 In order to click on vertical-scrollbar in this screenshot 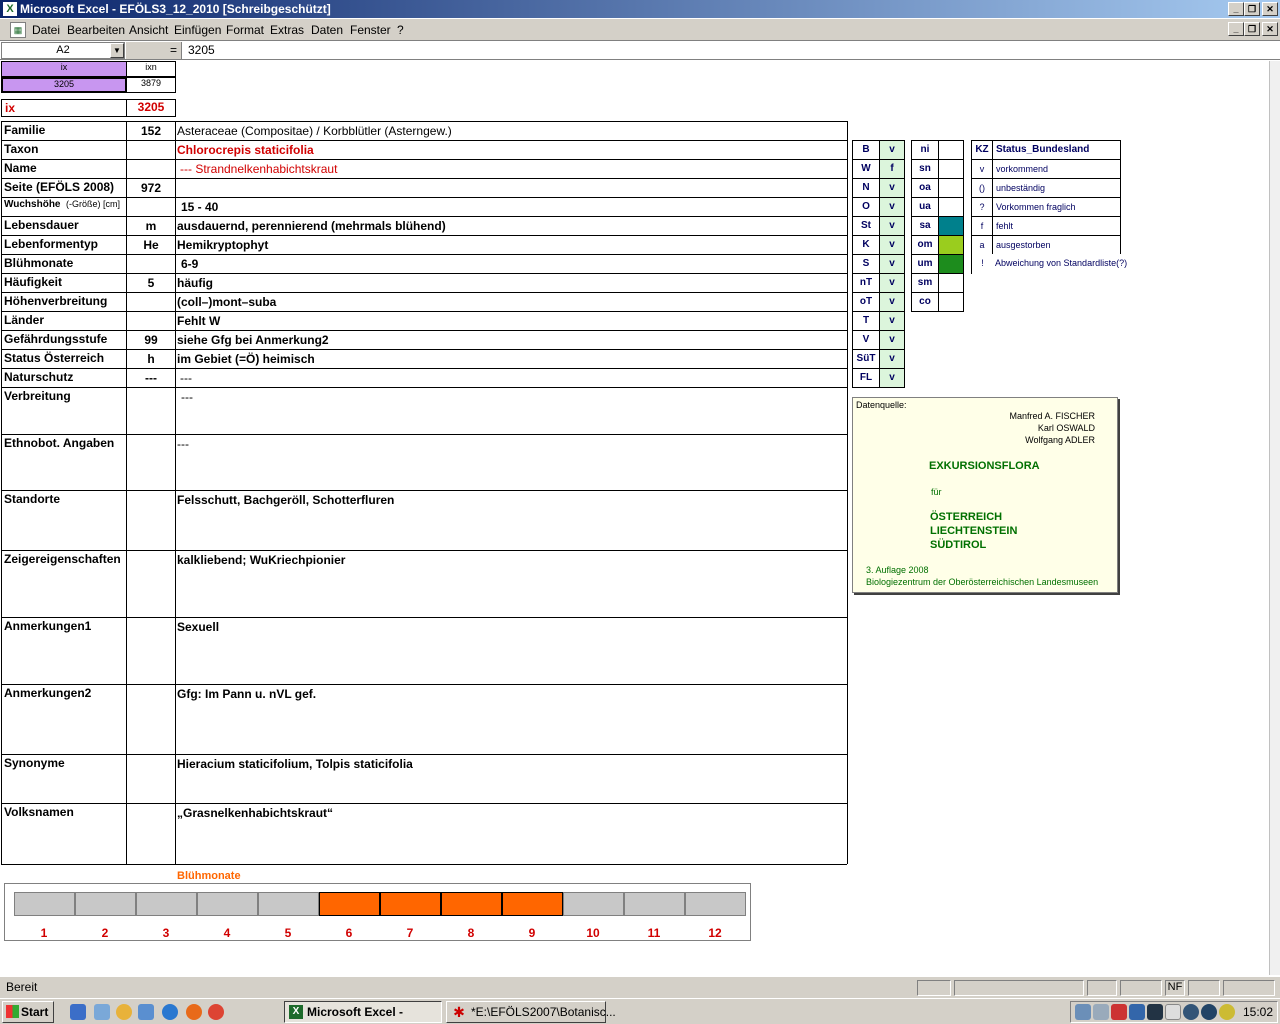, I will do `click(1274, 518)`.